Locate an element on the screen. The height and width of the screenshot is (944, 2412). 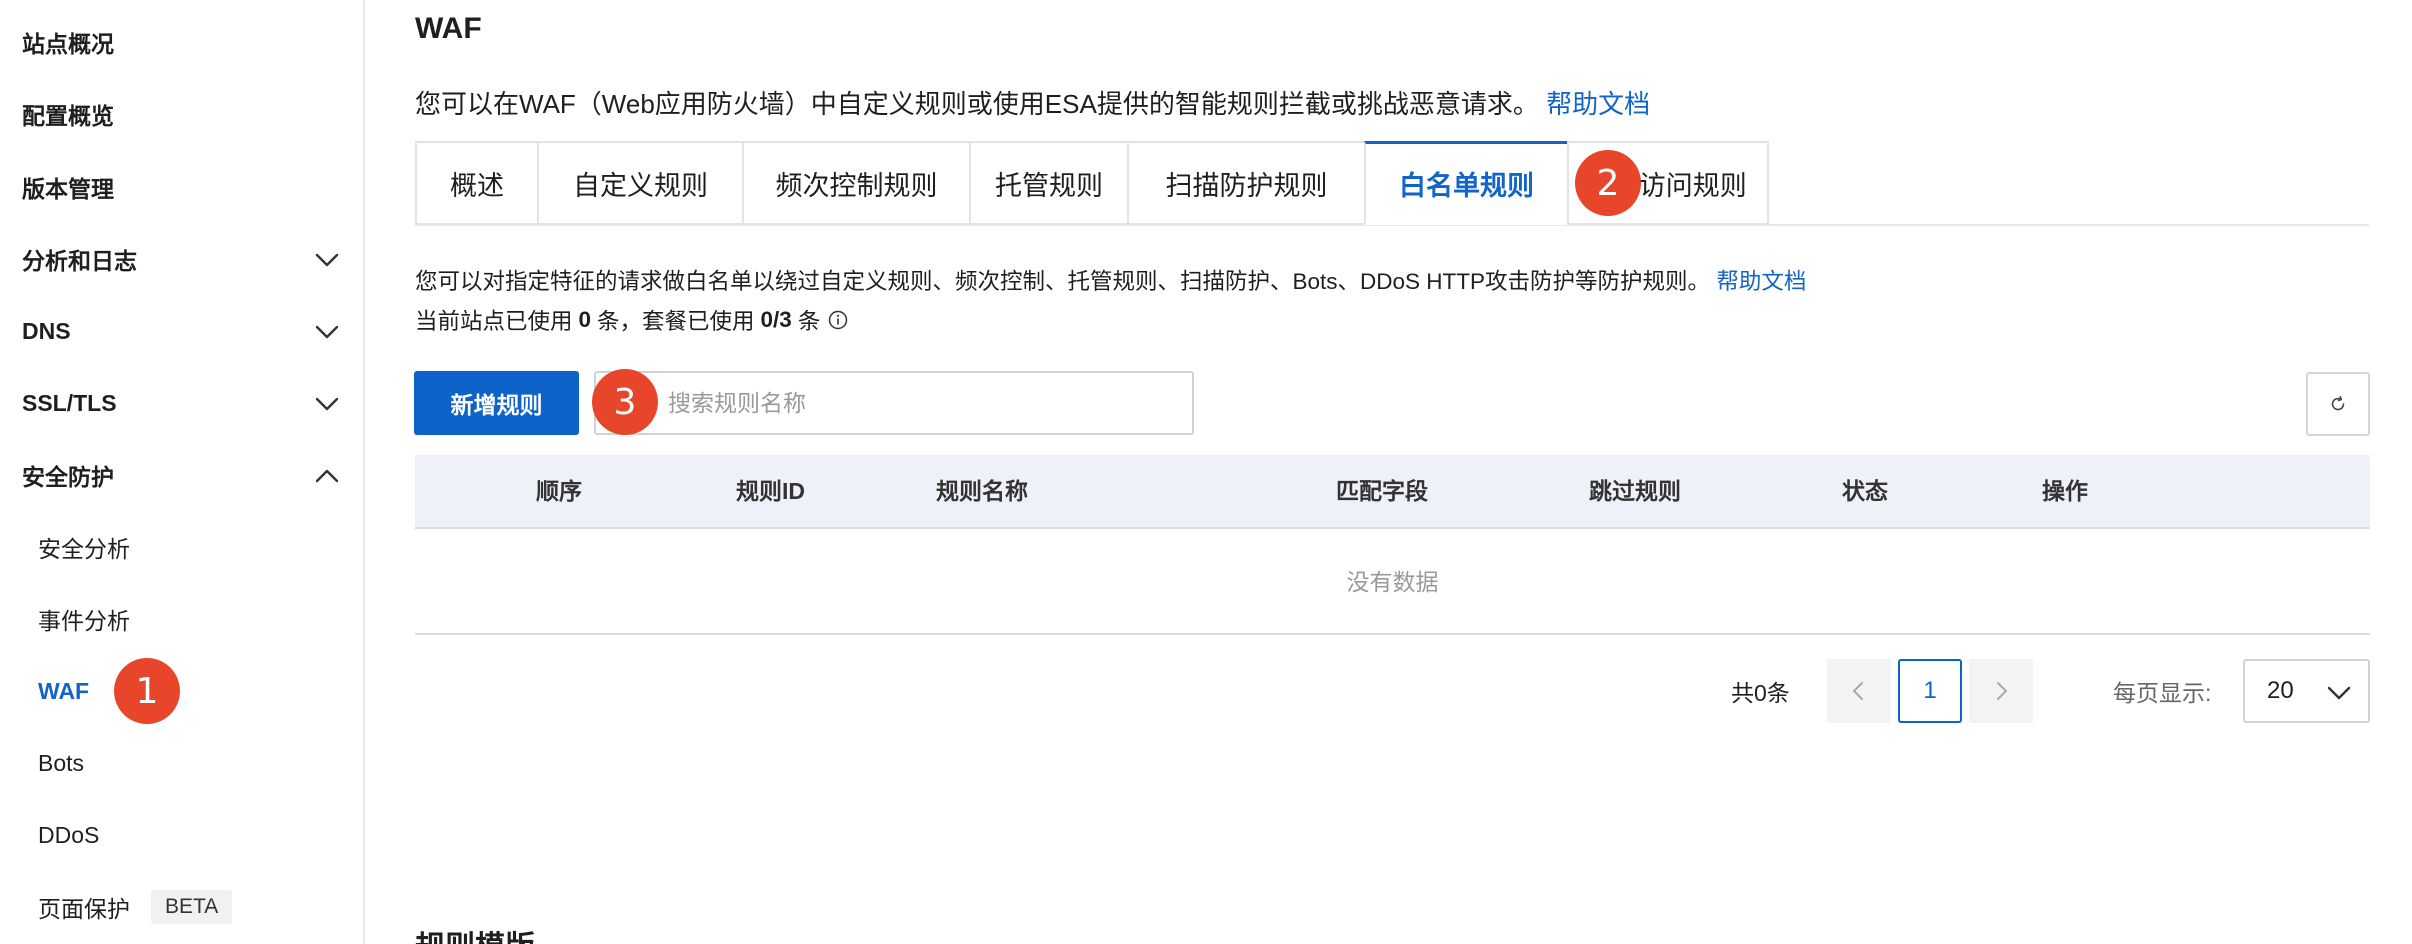
refresh-icon is located at coordinates (2338, 403).